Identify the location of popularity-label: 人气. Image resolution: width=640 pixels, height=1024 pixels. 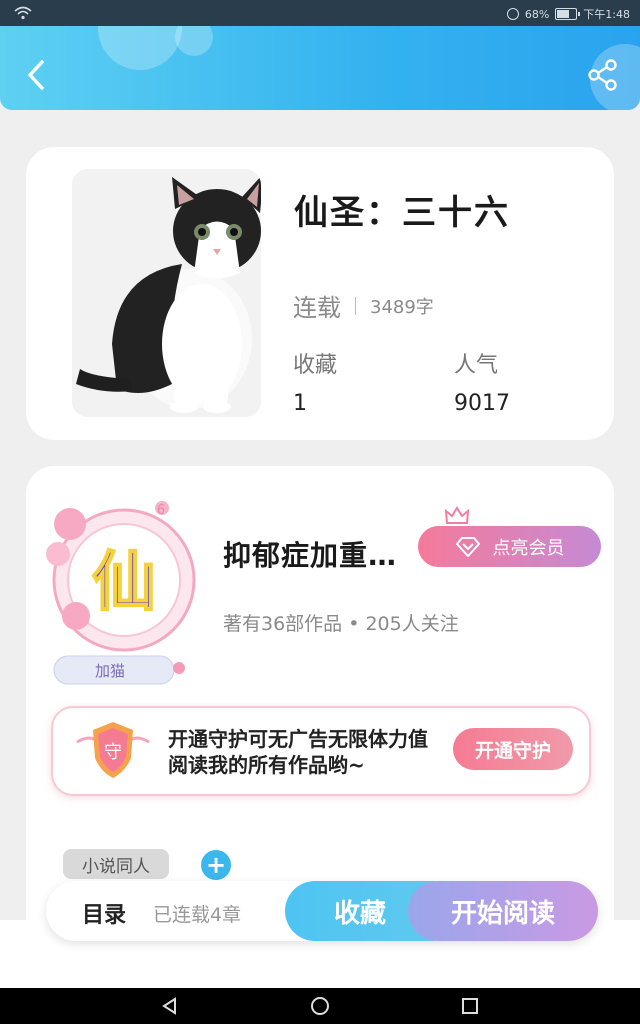
(476, 365).